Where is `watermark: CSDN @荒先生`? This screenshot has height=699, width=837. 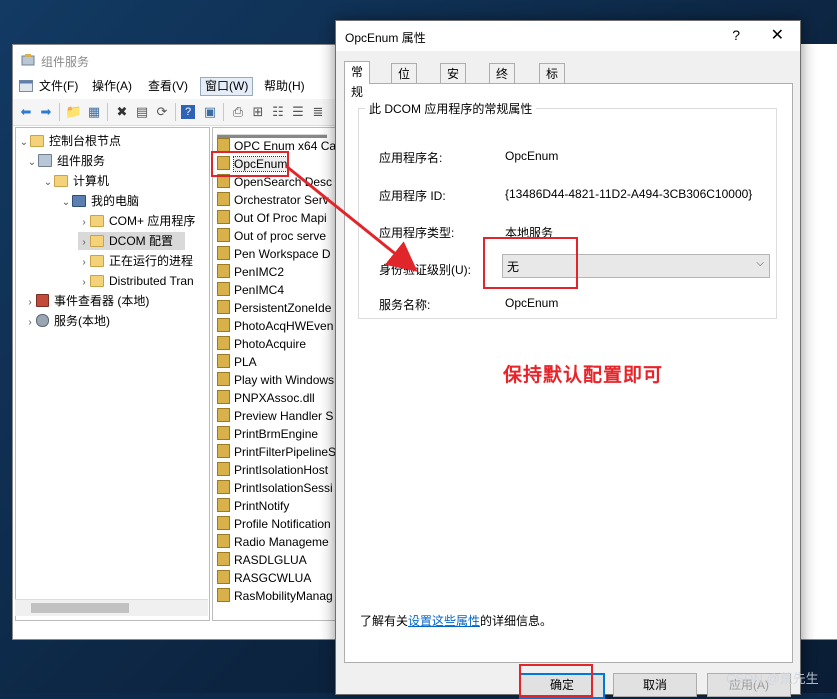 watermark: CSDN @荒先生 is located at coordinates (772, 678).